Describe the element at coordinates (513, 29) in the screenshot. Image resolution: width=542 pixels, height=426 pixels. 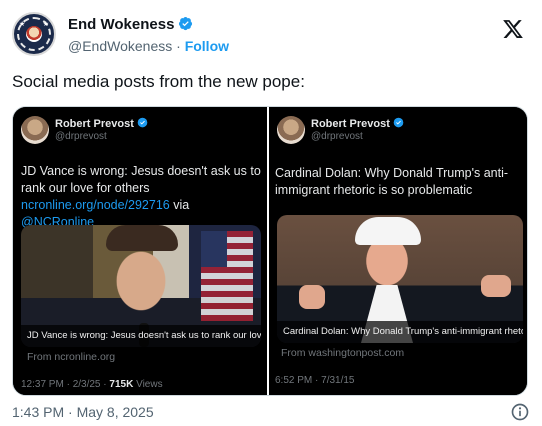
I see `x-logo-icon` at that location.